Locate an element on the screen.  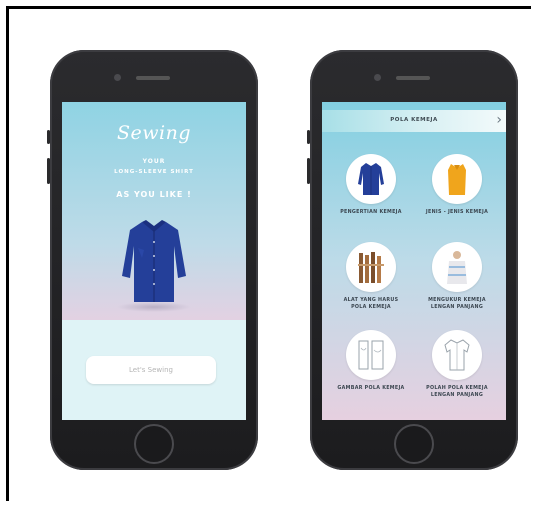
header-title: POLA KEMEJA is located at coordinates (414, 120).